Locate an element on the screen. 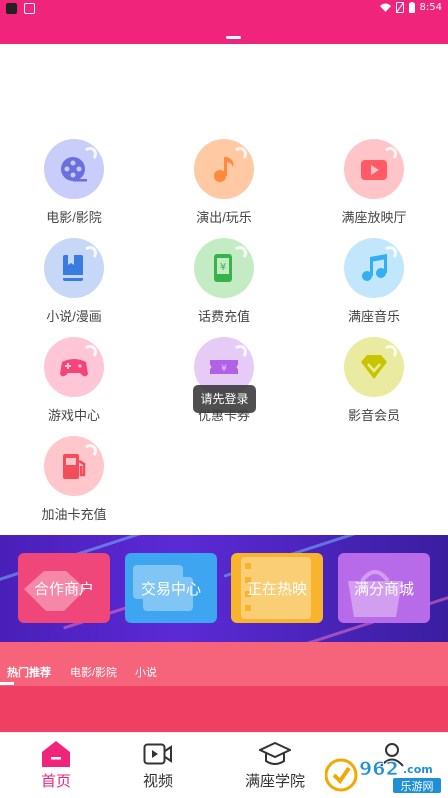 Image resolution: width=448 pixels, height=798 pixels. status-bar: 8:54 is located at coordinates (224, 8).